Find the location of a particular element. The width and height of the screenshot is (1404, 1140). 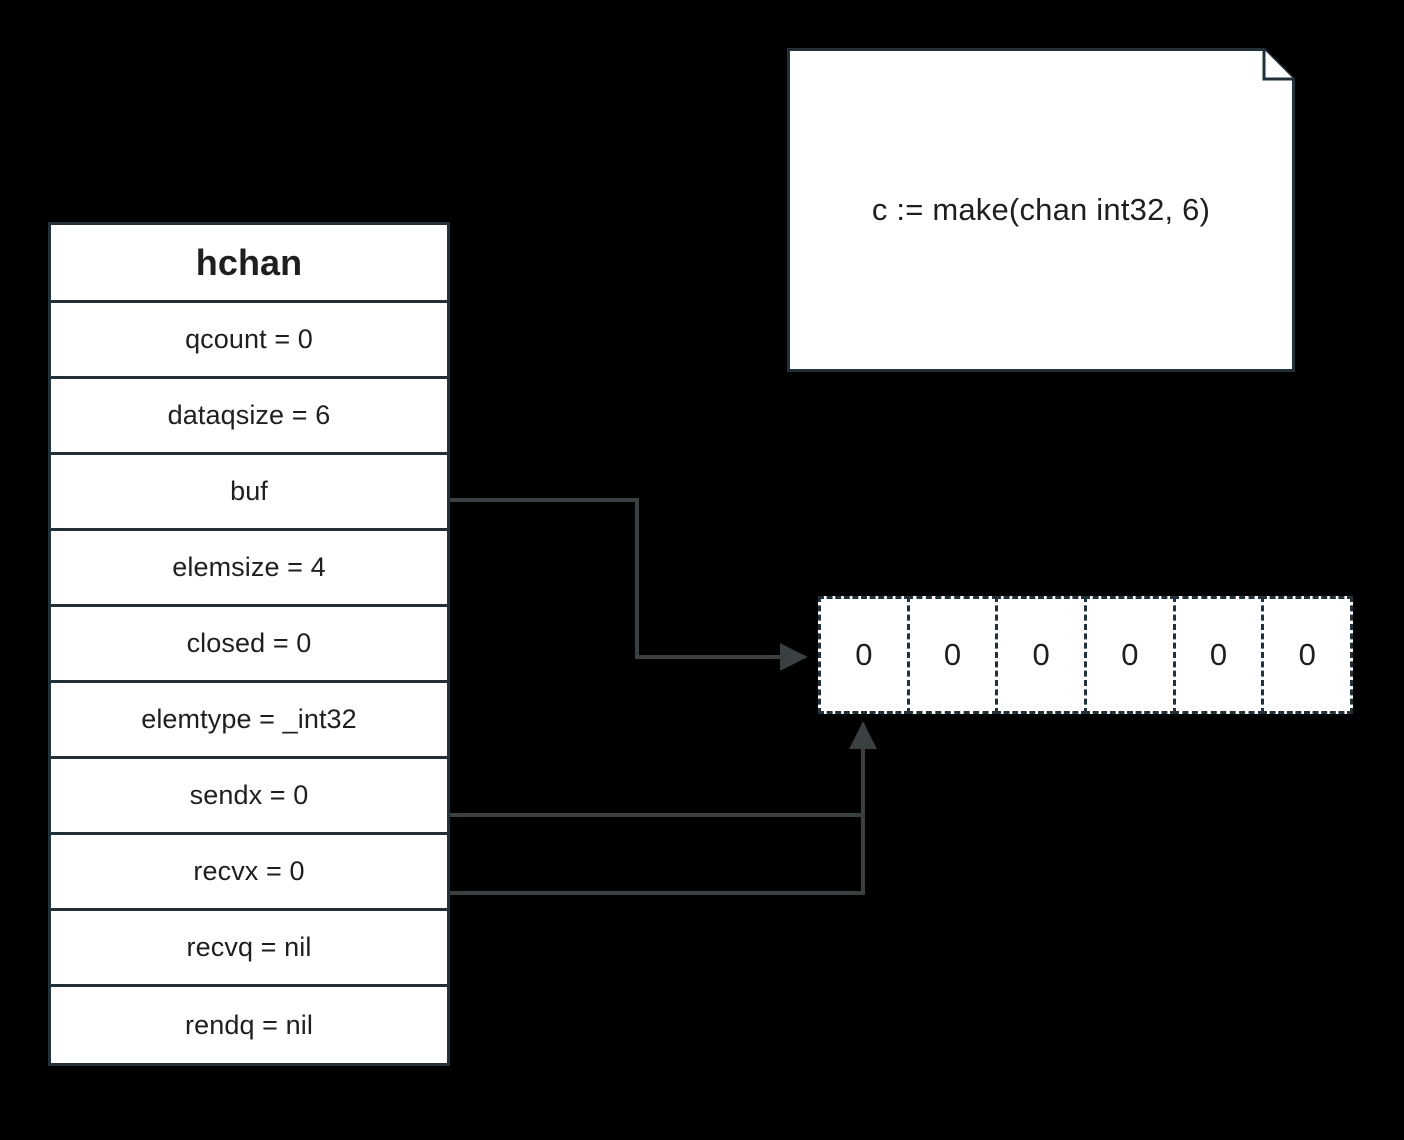

struct-row-recvq: recvq = nil is located at coordinates (249, 949).